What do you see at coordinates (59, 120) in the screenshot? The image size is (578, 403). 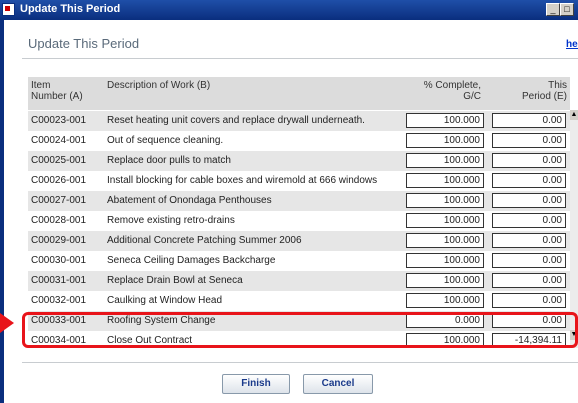 I see `item-number: C00023-001` at bounding box center [59, 120].